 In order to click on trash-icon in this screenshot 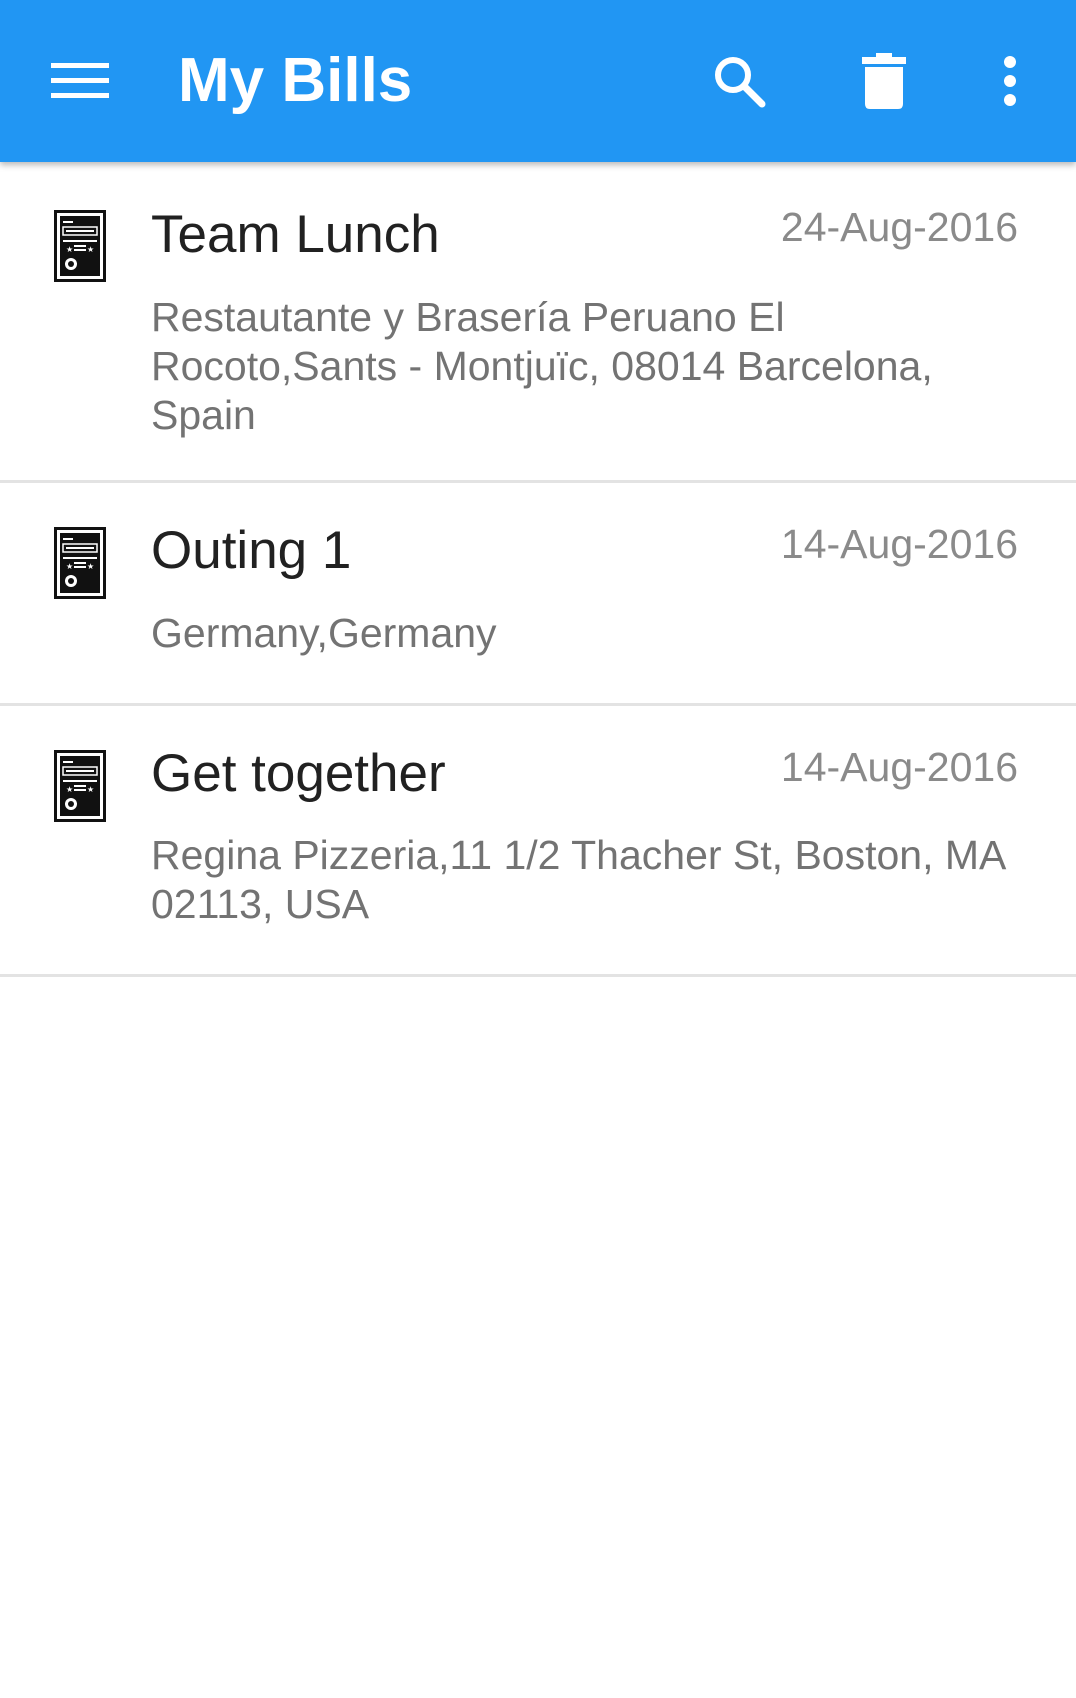, I will do `click(884, 81)`.